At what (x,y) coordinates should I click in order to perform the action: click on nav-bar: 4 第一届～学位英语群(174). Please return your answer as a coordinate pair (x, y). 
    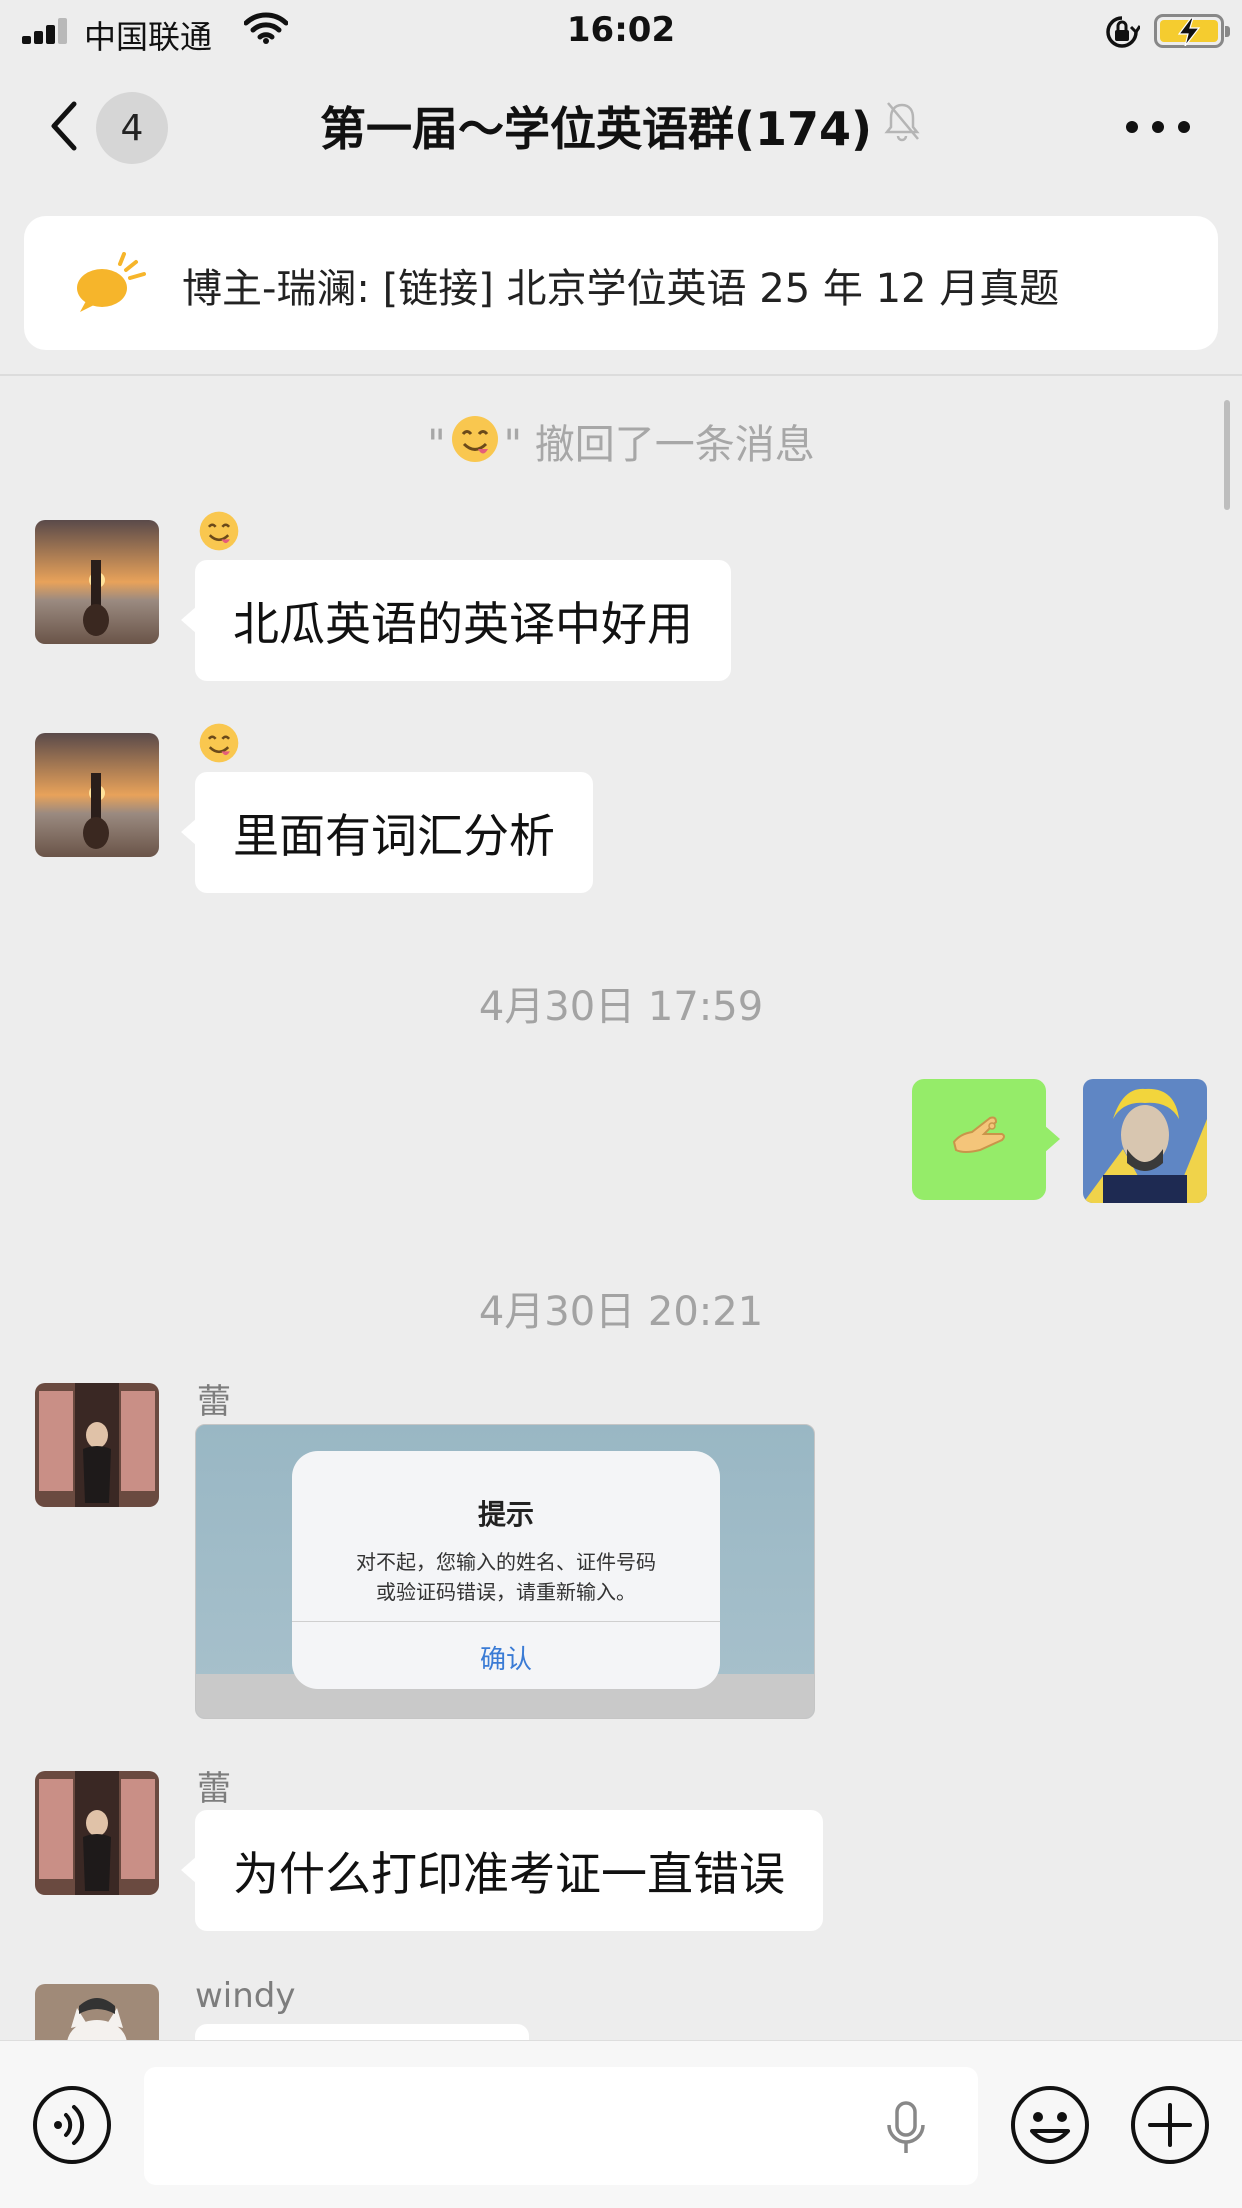
    Looking at the image, I should click on (621, 127).